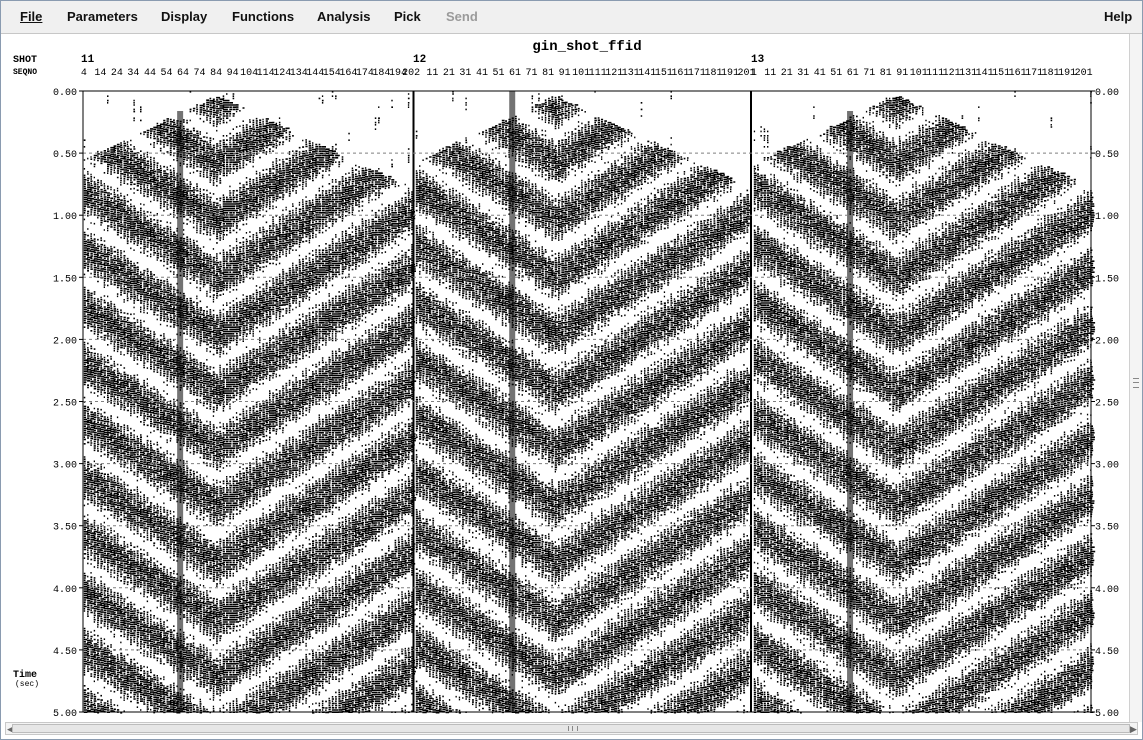 The image size is (1143, 740). What do you see at coordinates (411, 73) in the screenshot?
I see `seqno-tick-label: 202` at bounding box center [411, 73].